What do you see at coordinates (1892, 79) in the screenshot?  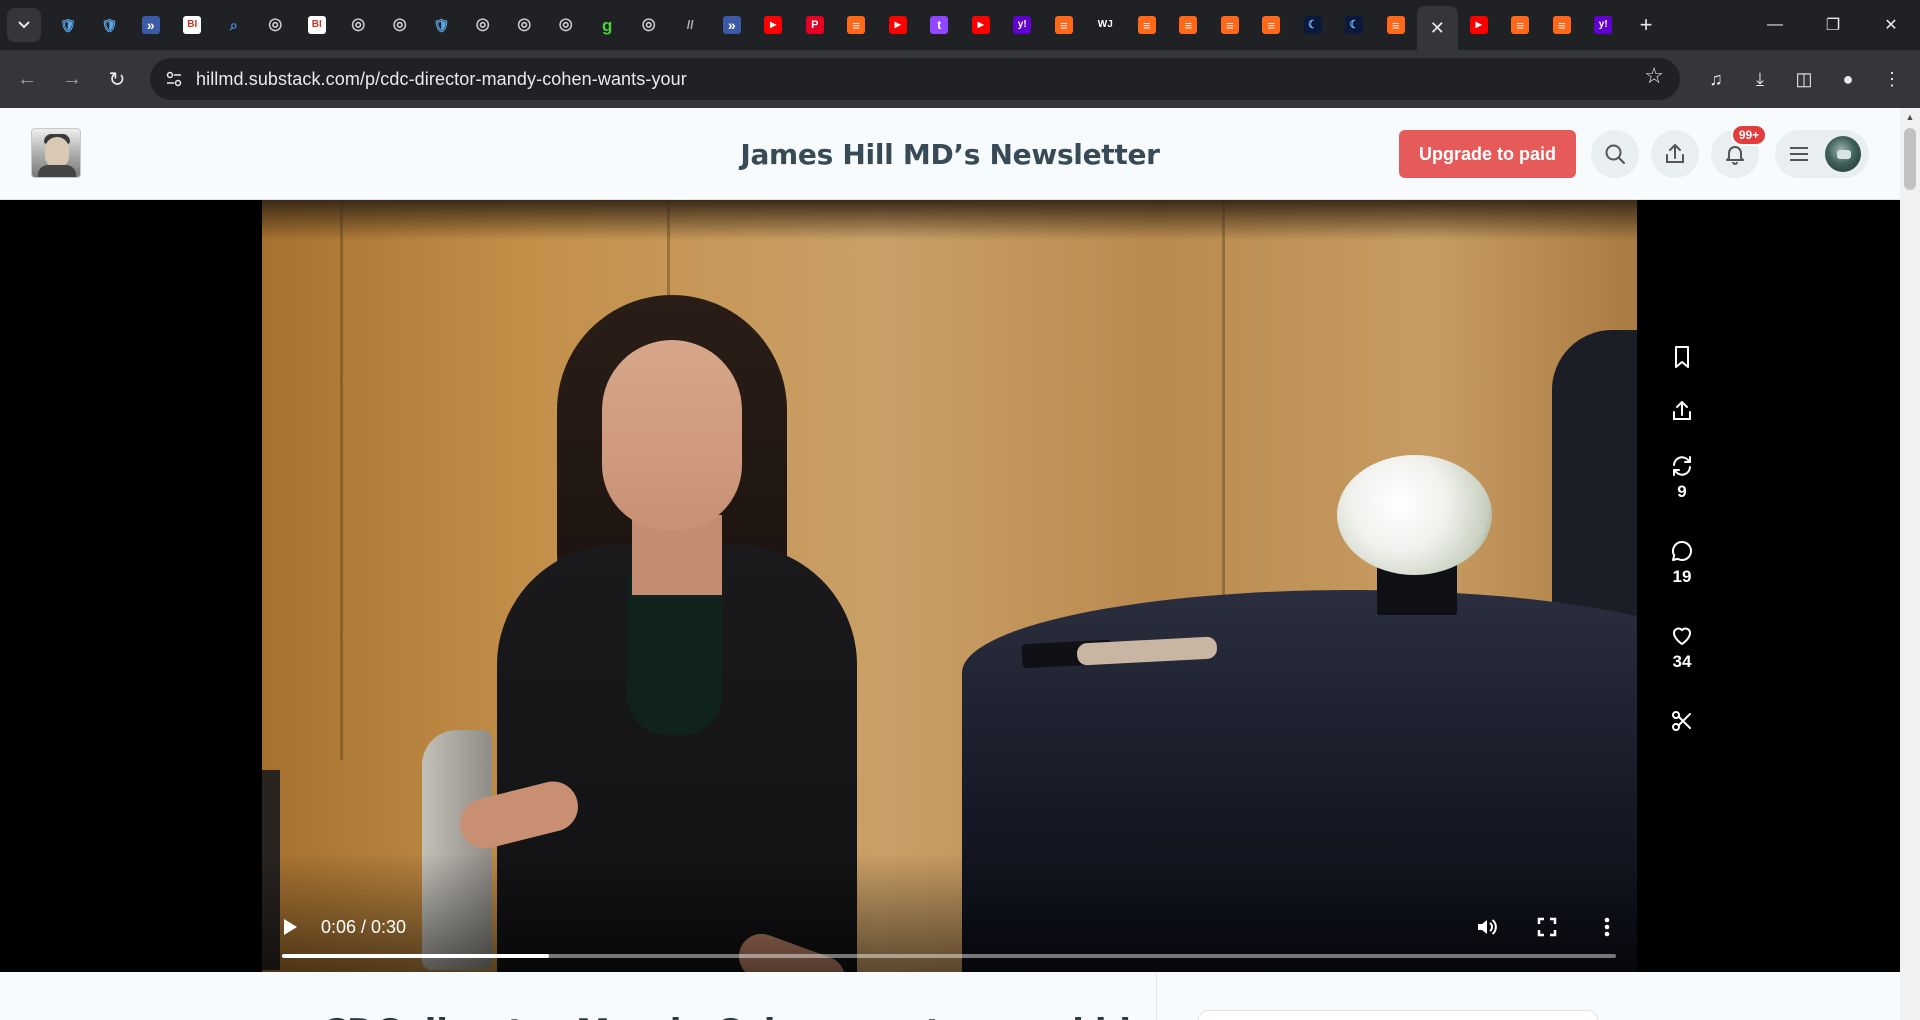 I see `browser-menu-icon: ⋮` at bounding box center [1892, 79].